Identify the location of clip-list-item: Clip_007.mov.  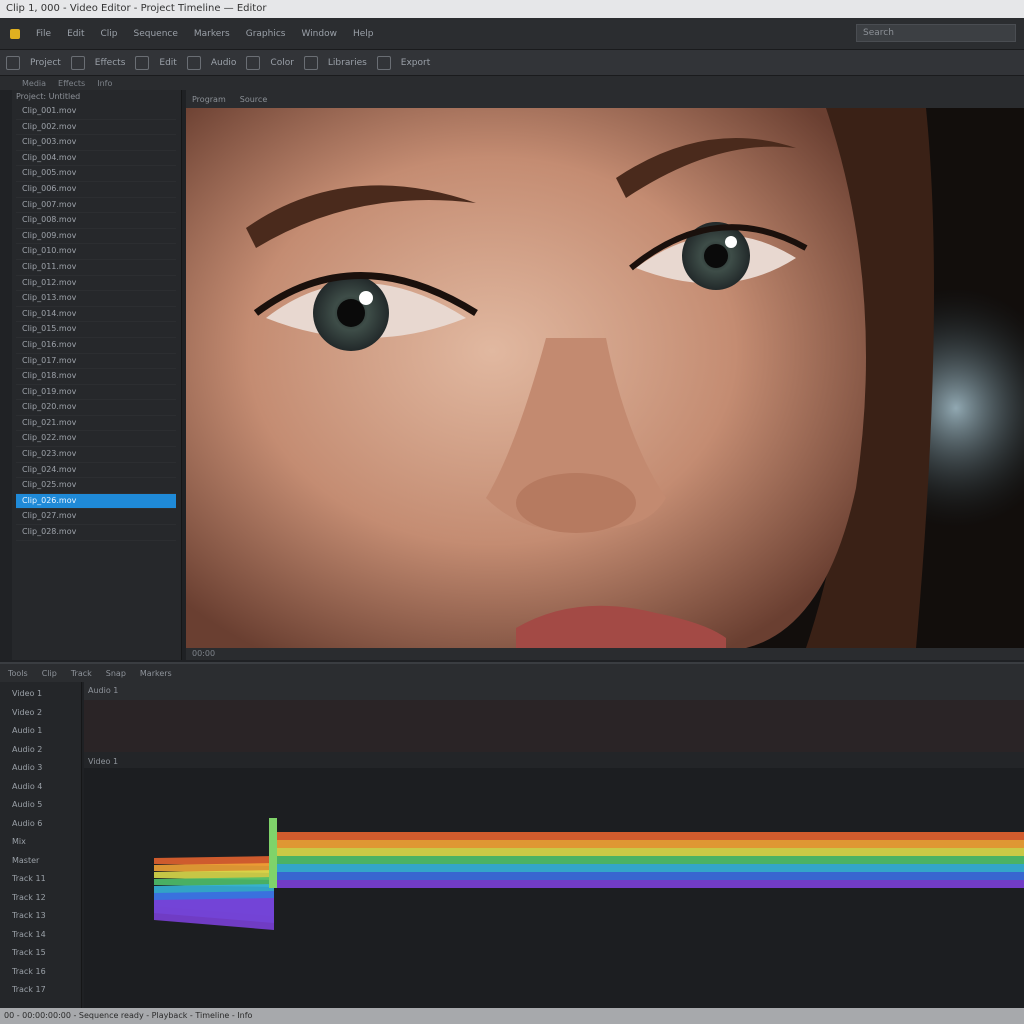
(96, 206).